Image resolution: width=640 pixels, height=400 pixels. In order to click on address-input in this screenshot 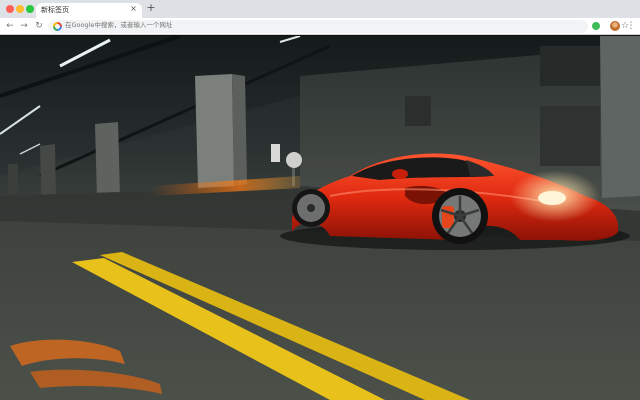, I will do `click(315, 25)`.